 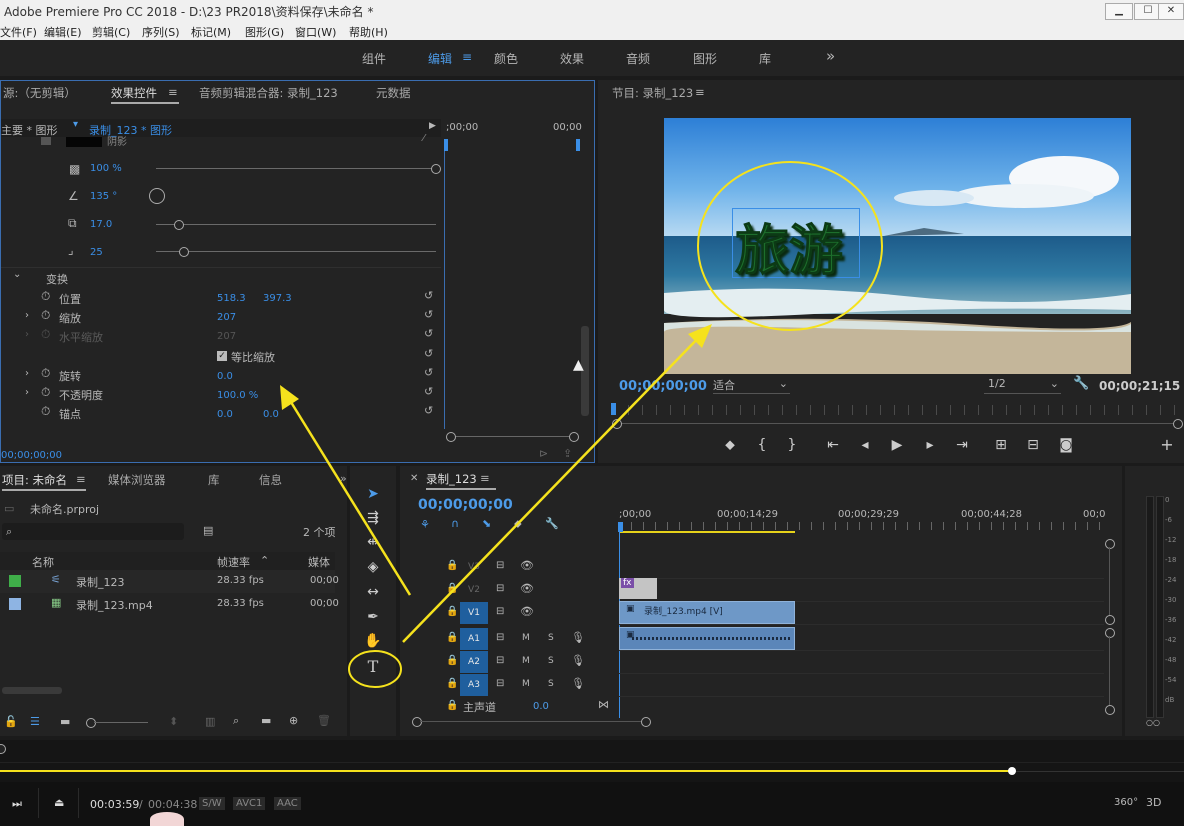 I want to click on workspace-effects: 效果, so click(x=572, y=58).